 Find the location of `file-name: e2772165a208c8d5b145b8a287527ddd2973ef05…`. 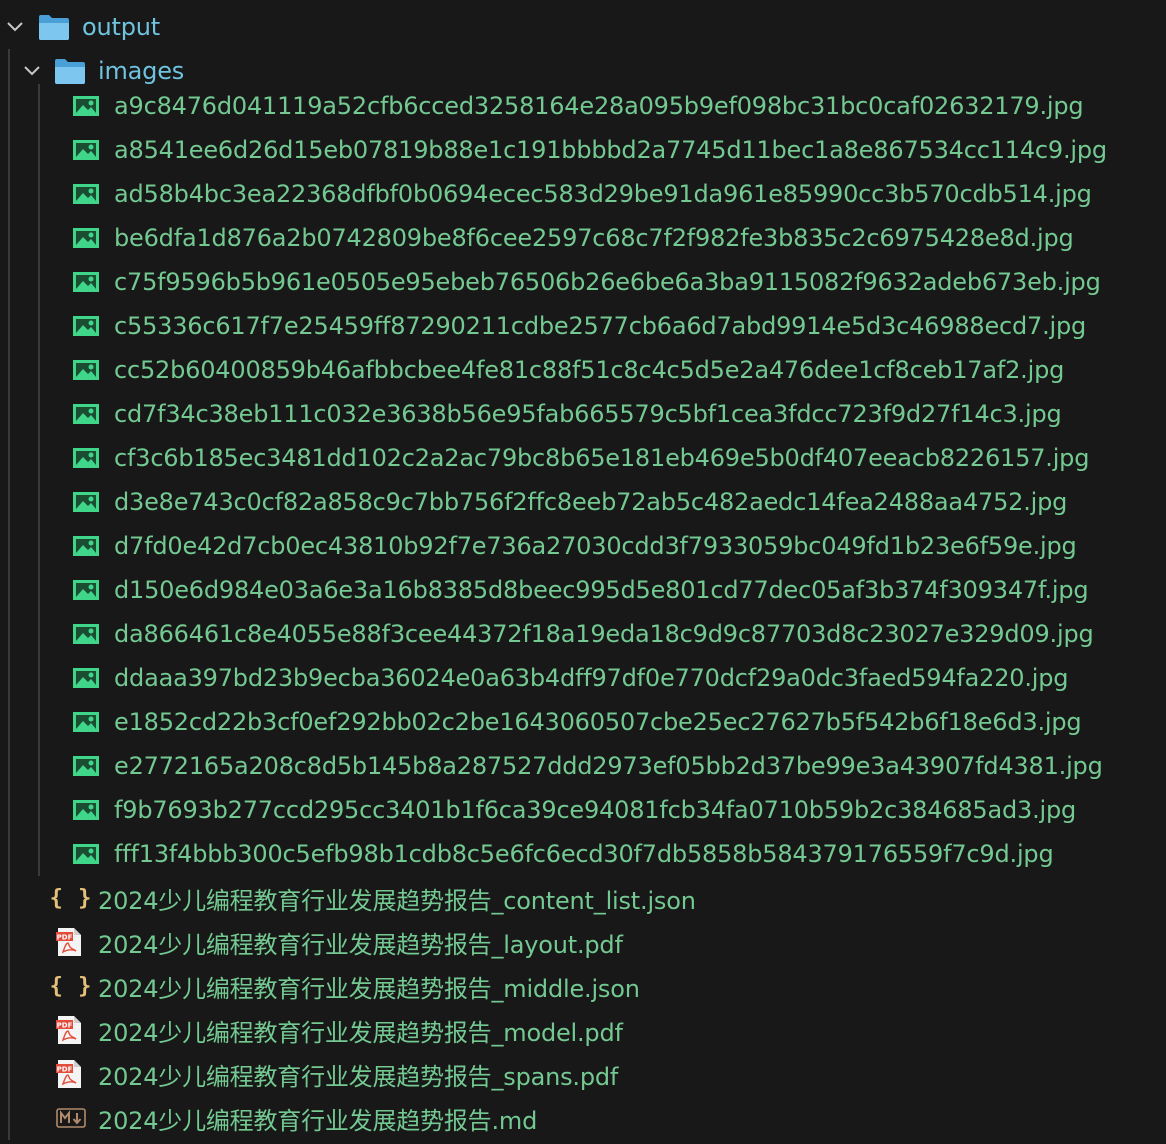

file-name: e2772165a208c8d5b145b8a287527ddd2973ef05… is located at coordinates (608, 766).